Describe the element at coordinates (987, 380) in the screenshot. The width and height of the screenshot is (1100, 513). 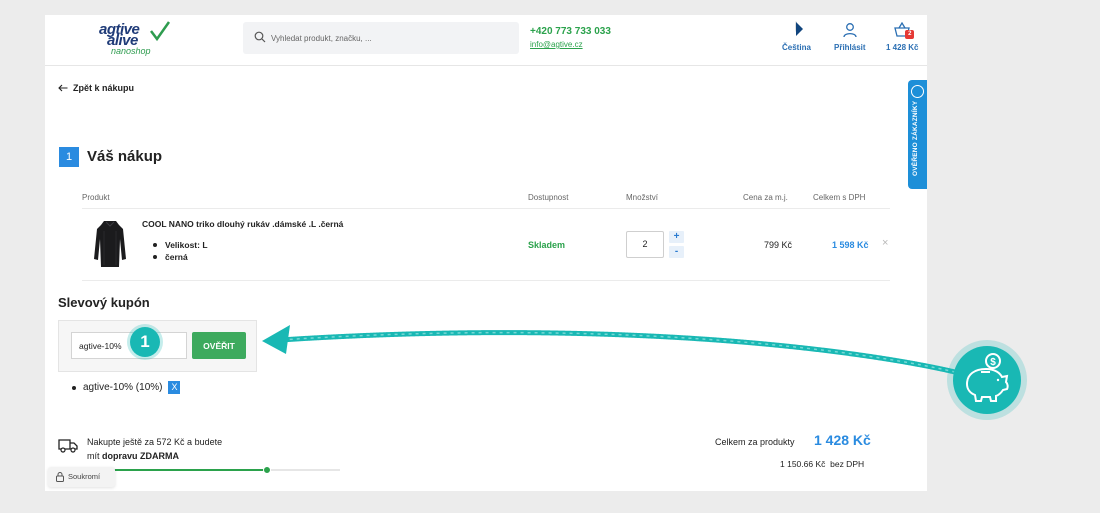
I see `piggy-bank-icon: $` at that location.